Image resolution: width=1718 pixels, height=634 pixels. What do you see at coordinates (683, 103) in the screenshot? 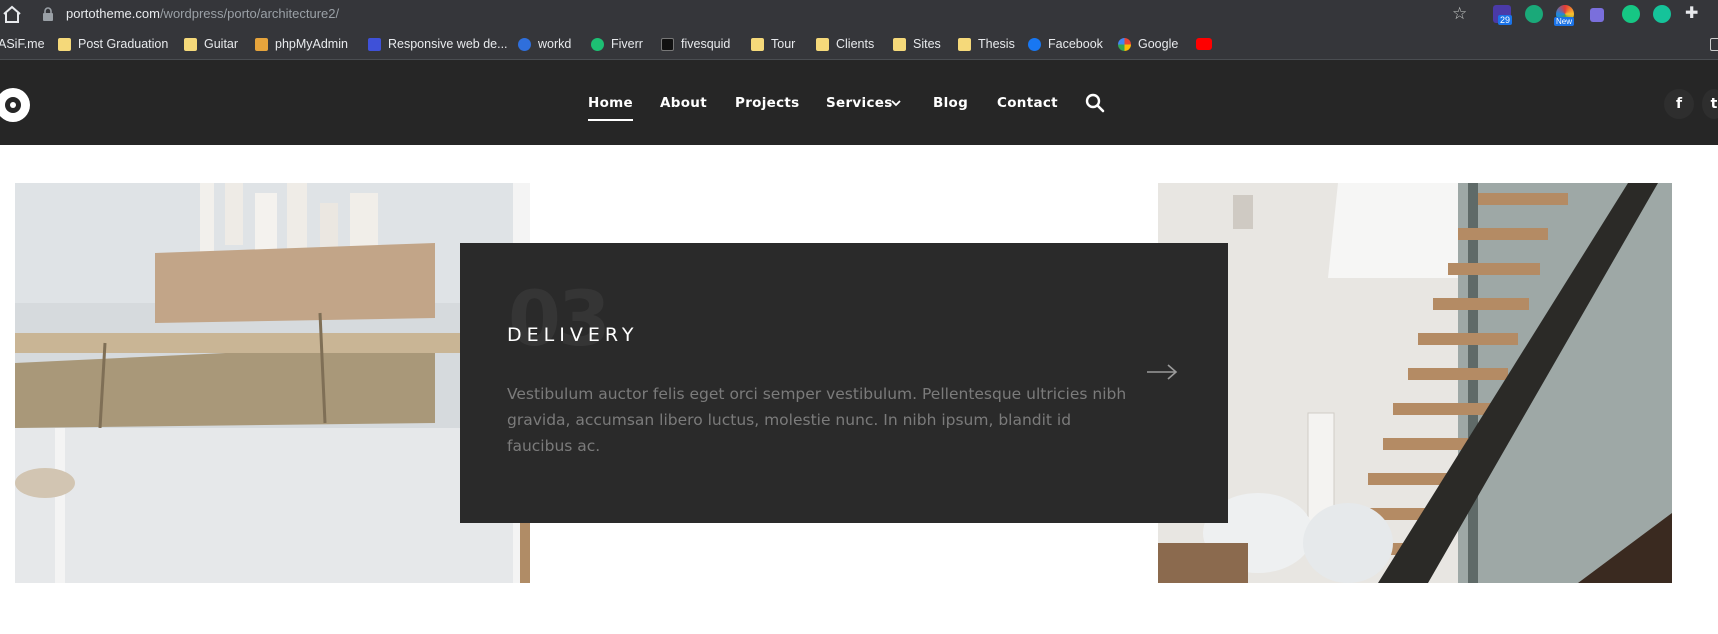
I see `nav-about: About` at bounding box center [683, 103].